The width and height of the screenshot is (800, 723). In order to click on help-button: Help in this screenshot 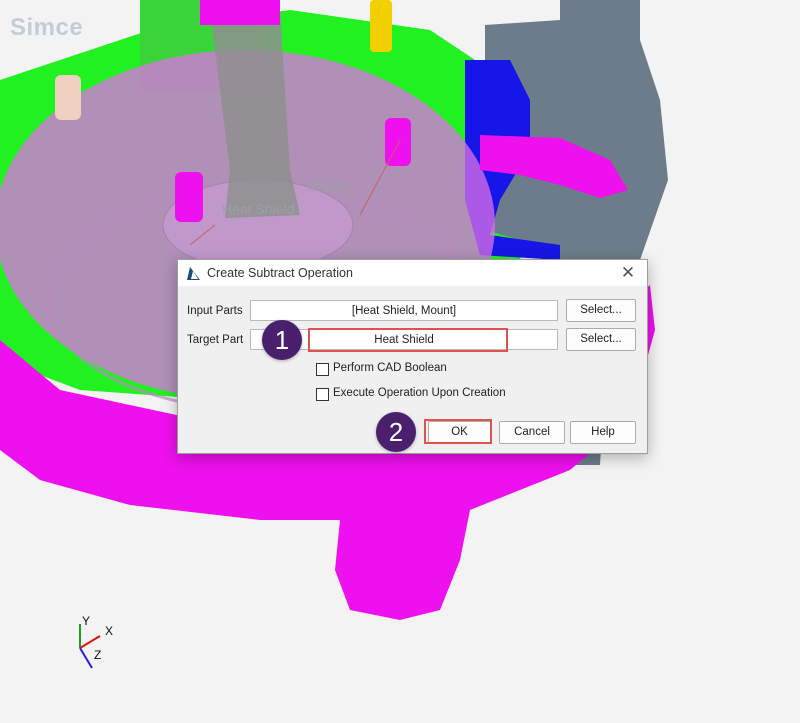, I will do `click(603, 432)`.